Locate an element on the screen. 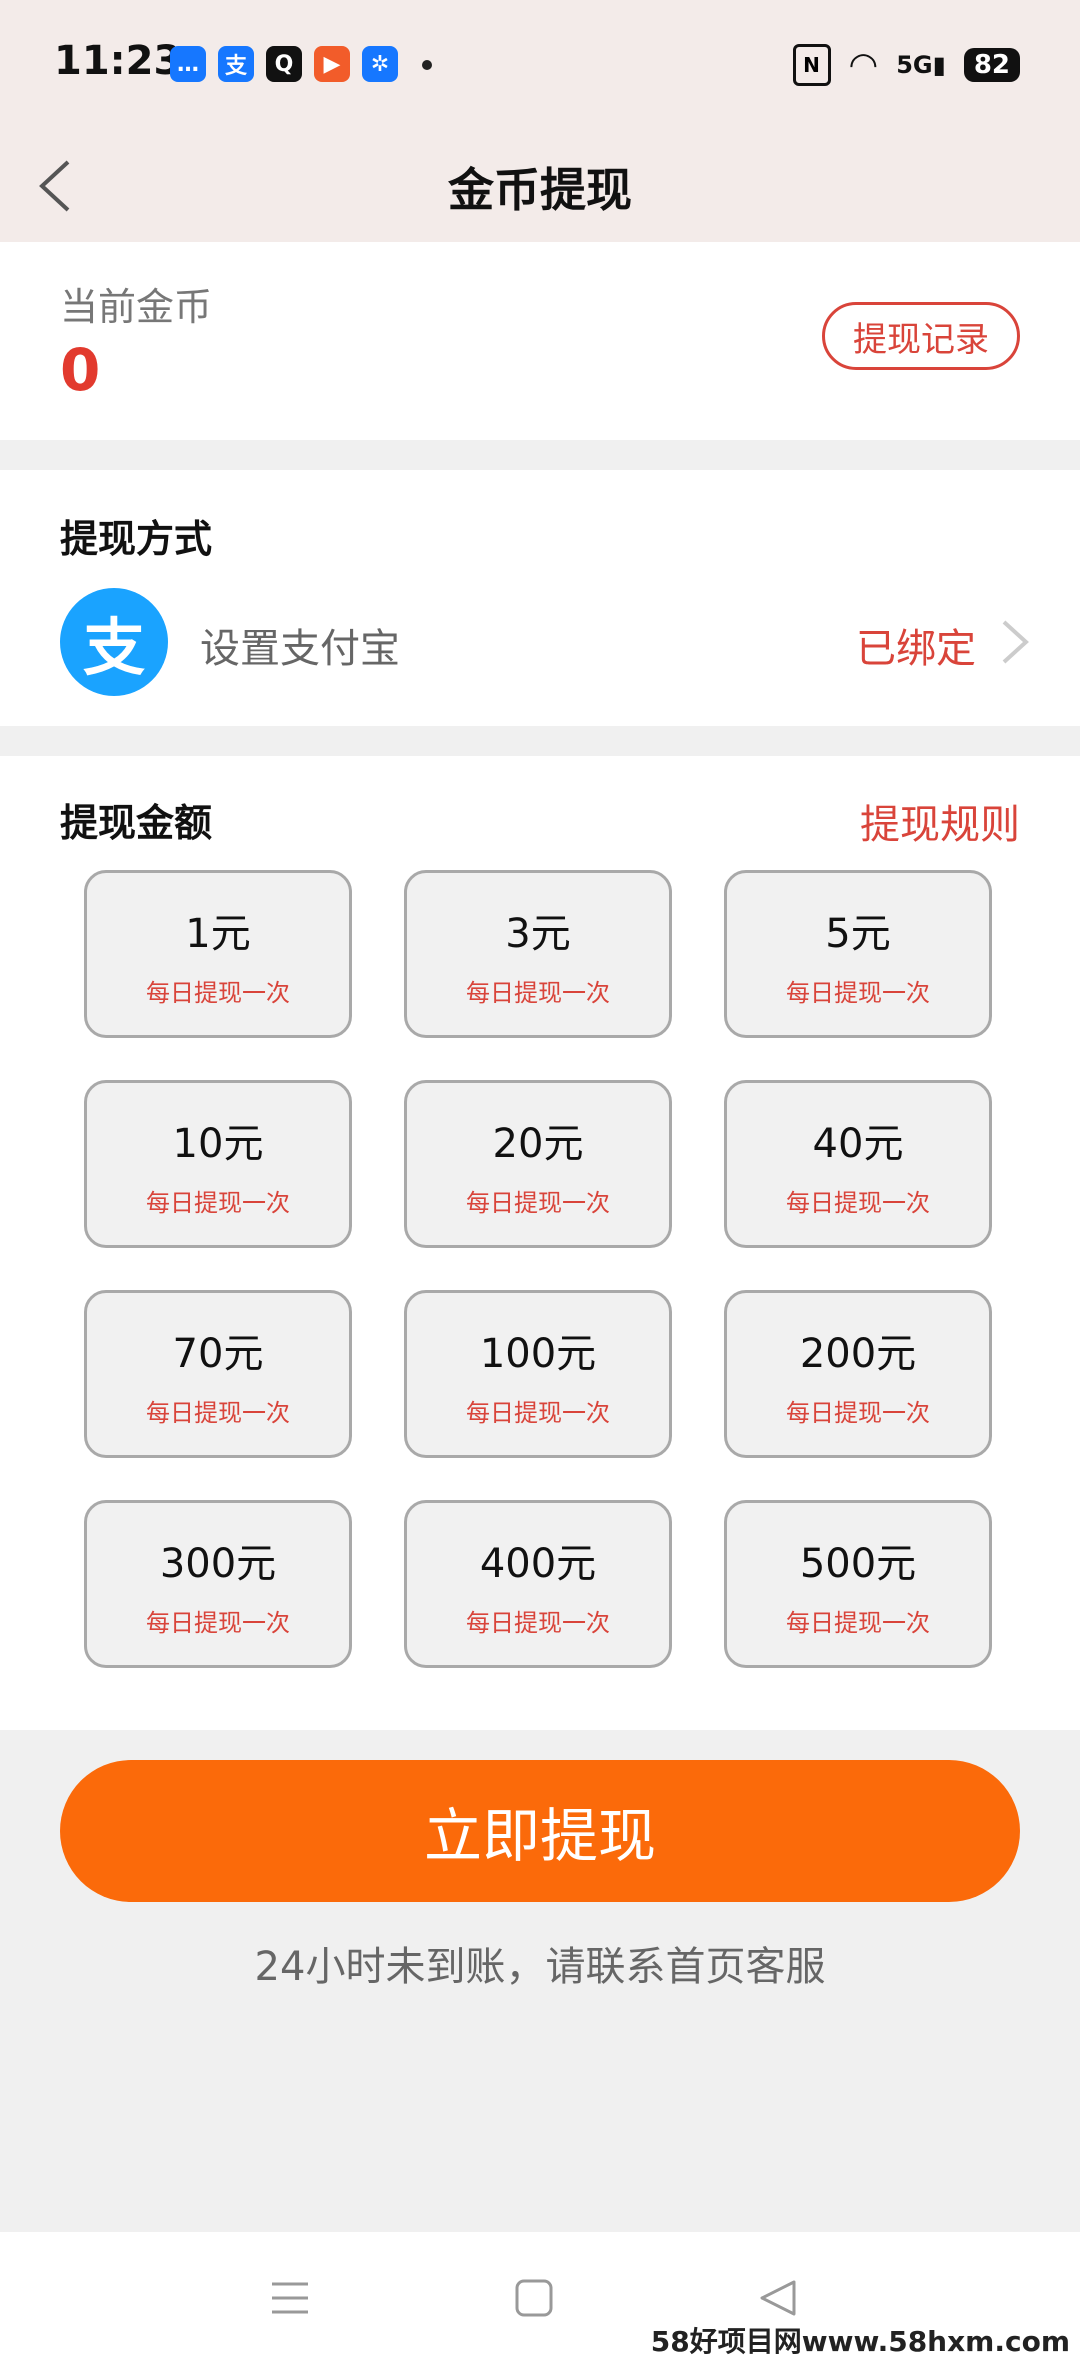 The image size is (1080, 2362). amount-option: 100元每日提现一次 is located at coordinates (538, 1374).